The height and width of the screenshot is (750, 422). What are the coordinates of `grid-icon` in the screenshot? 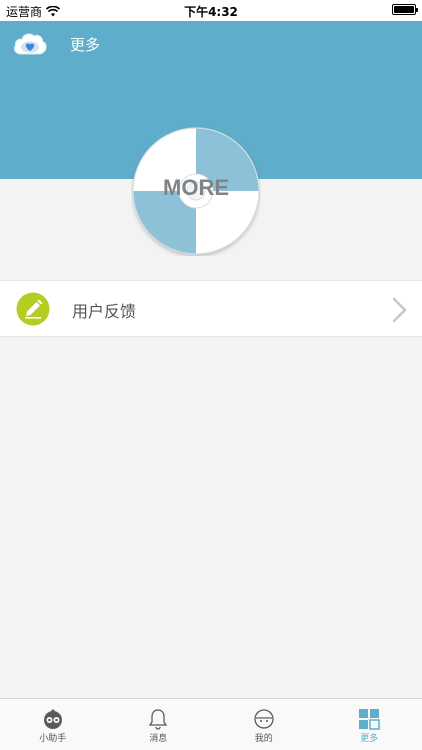 It's located at (369, 719).